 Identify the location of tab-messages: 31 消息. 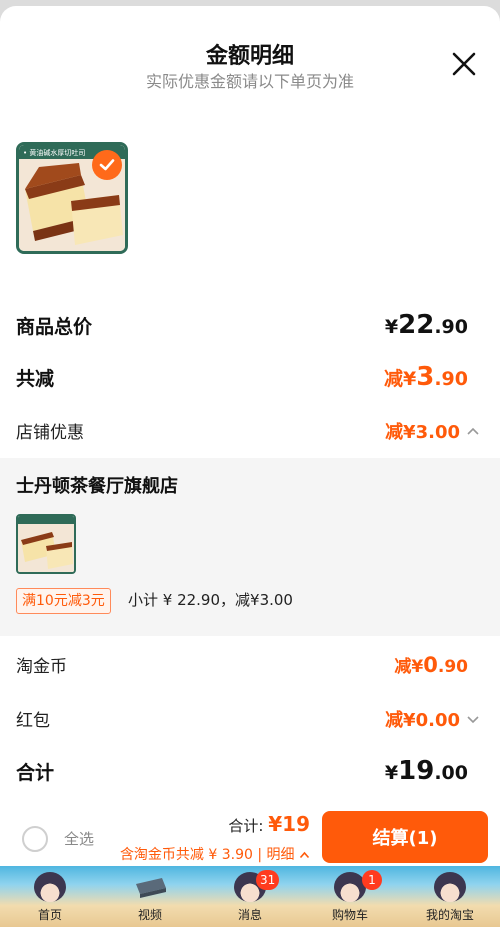
(250, 896).